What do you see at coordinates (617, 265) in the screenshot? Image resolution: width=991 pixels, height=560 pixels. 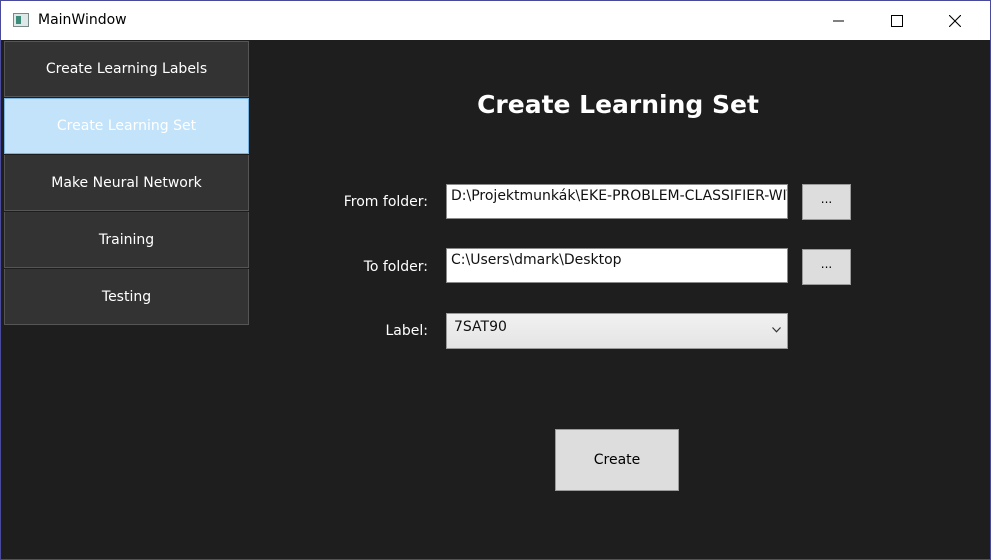 I see `to-folder-input: C:\Users\dmark\Desktop` at bounding box center [617, 265].